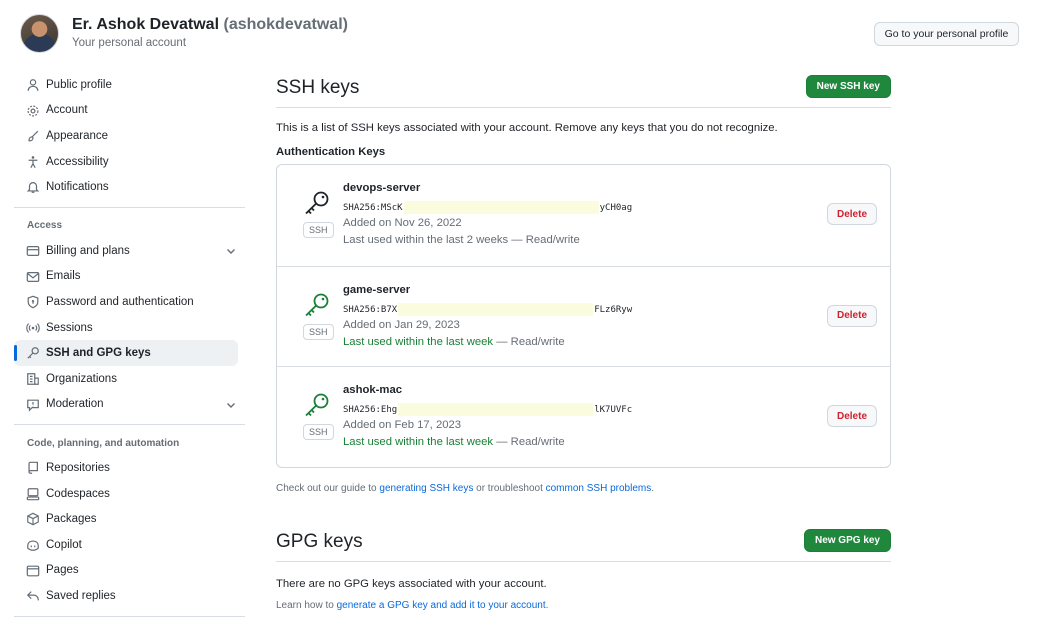 The width and height of the screenshot is (1055, 629). I want to click on sidebar-item-ssh-gpg-keys: SSH and GPG keys, so click(126, 353).